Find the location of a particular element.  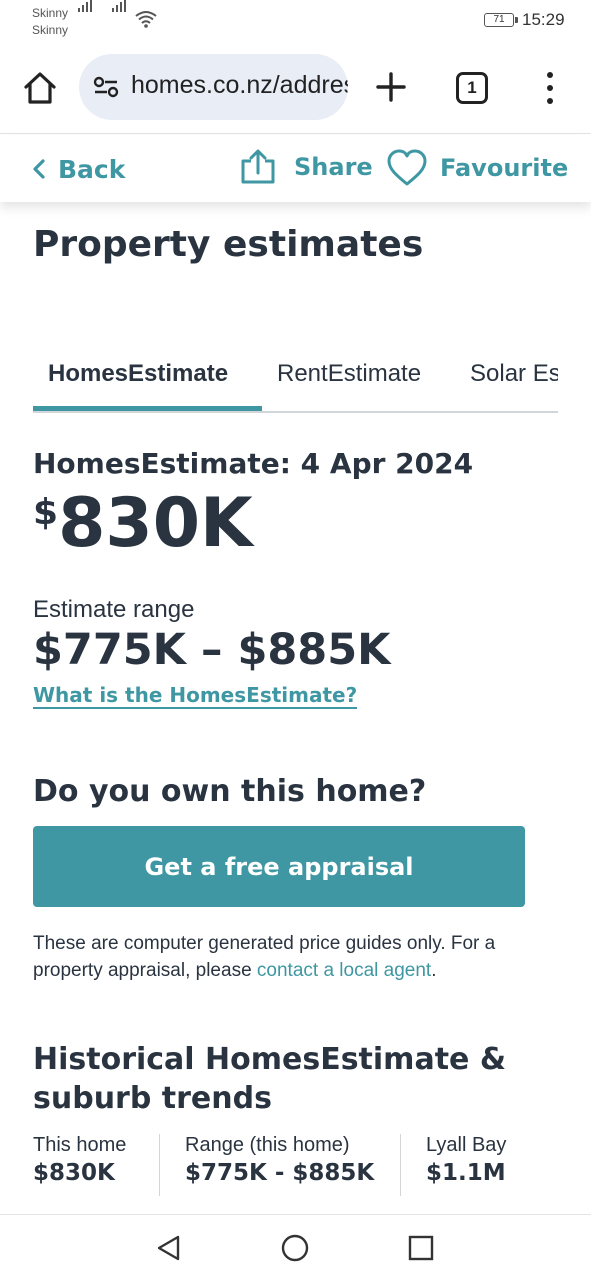

new-tab-icon is located at coordinates (391, 87).